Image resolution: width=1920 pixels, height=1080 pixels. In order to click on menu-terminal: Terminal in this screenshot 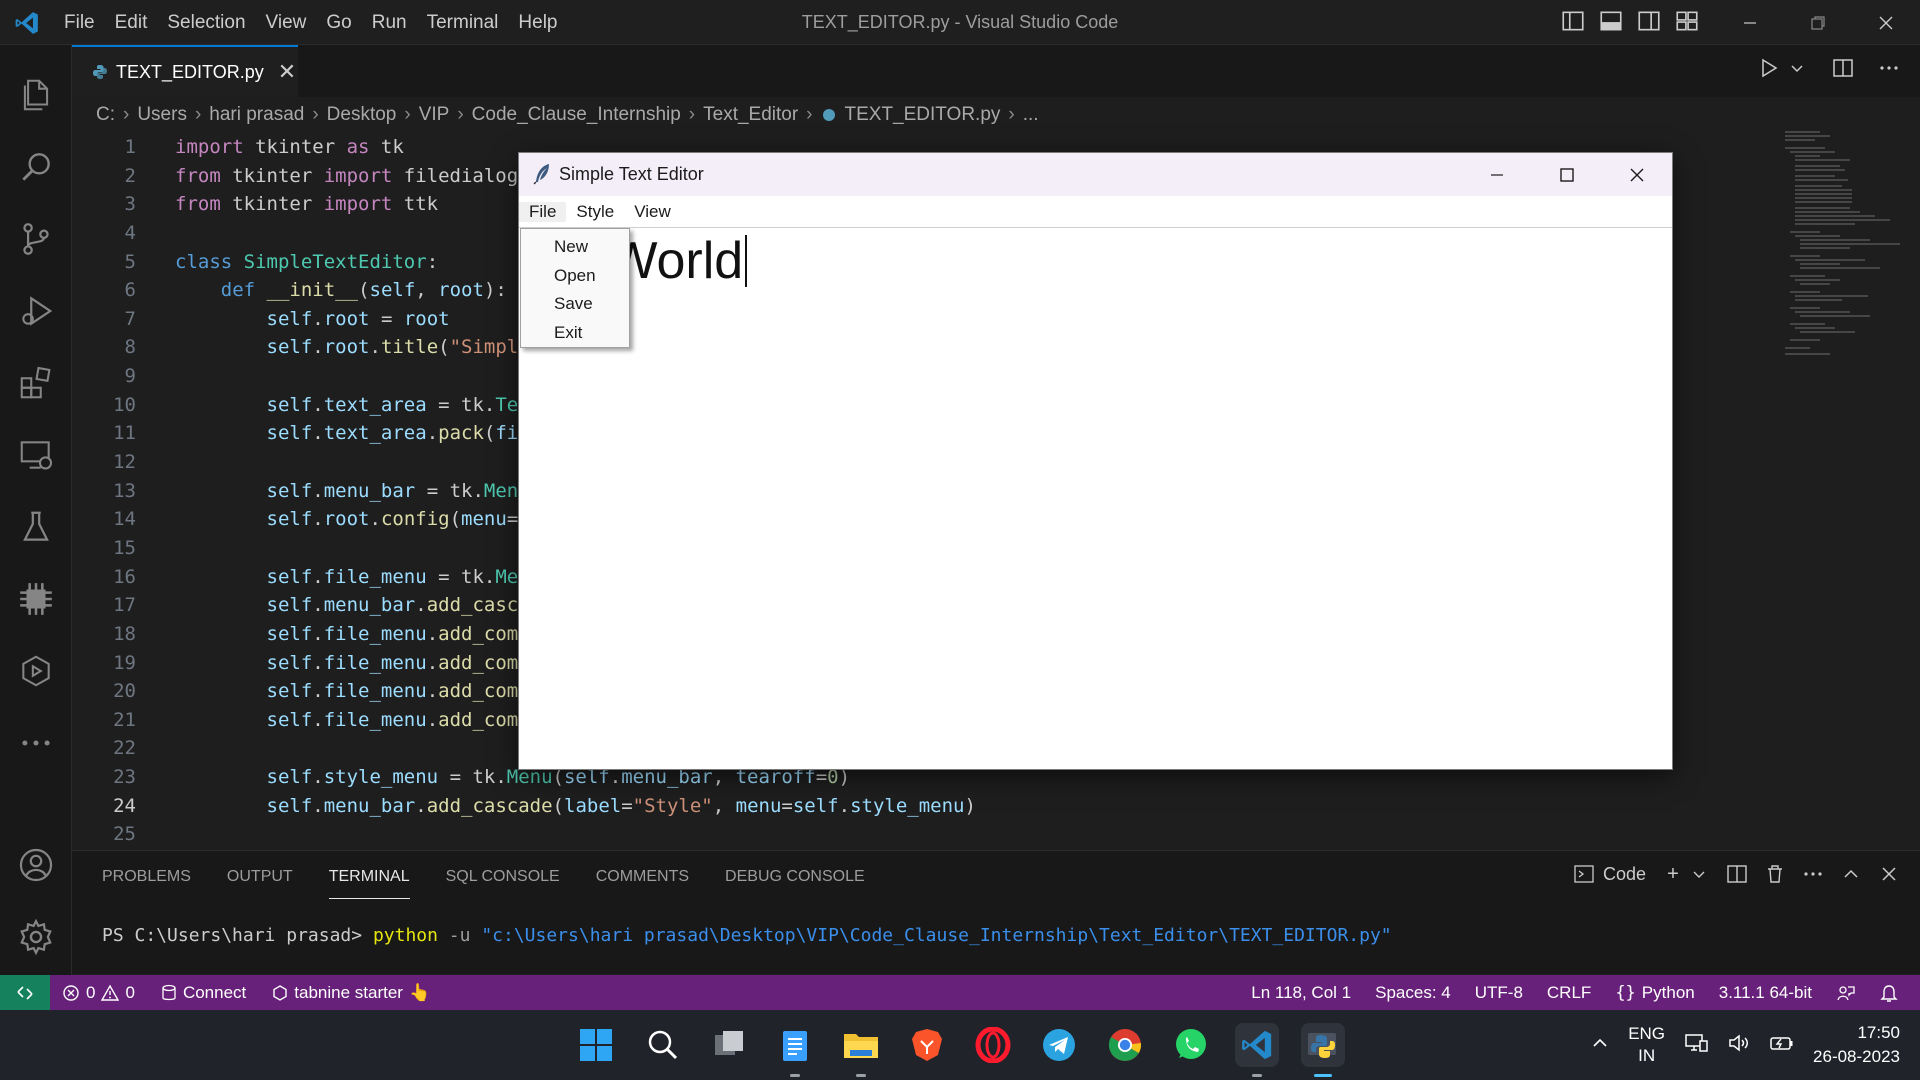, I will do `click(463, 23)`.